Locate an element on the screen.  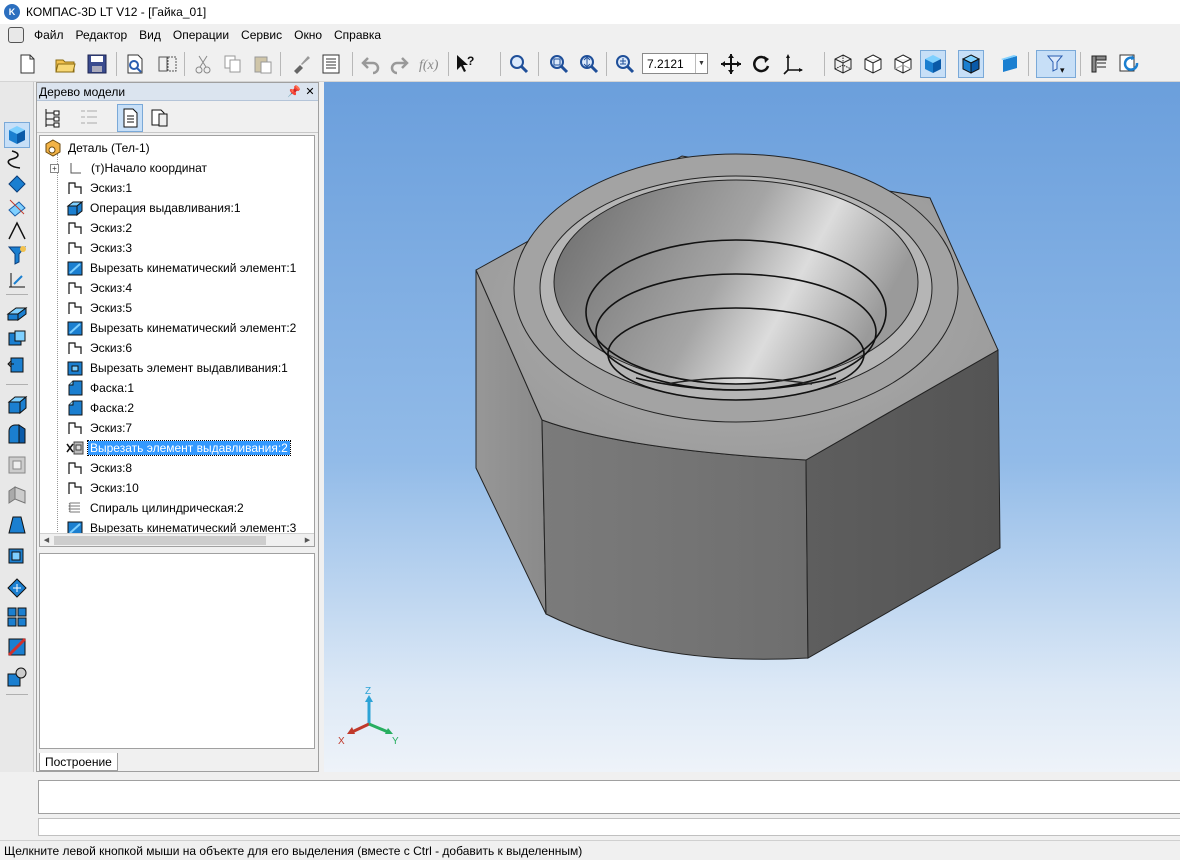
tree-item: Спираль цилиндрическая:2 is located at coordinates (156, 508).